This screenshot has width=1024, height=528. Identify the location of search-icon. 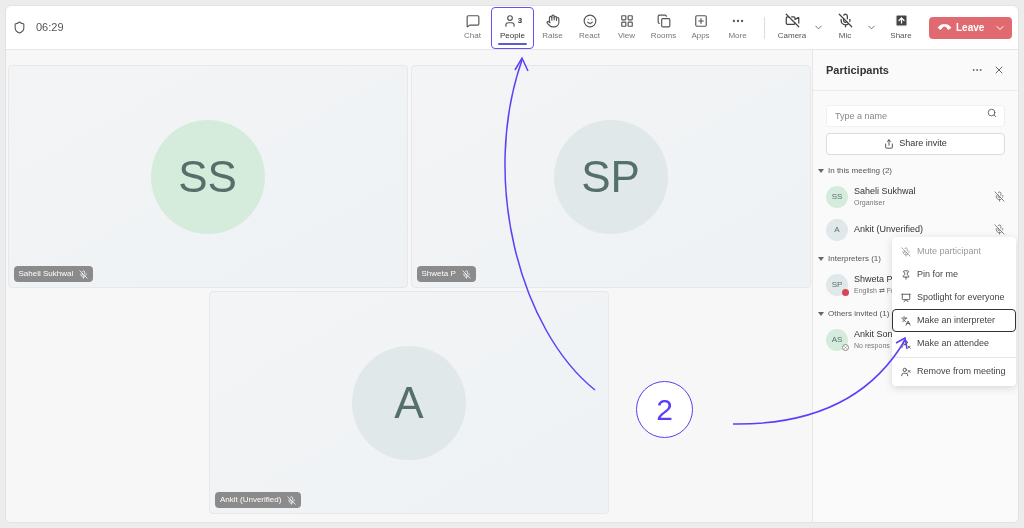
(992, 113).